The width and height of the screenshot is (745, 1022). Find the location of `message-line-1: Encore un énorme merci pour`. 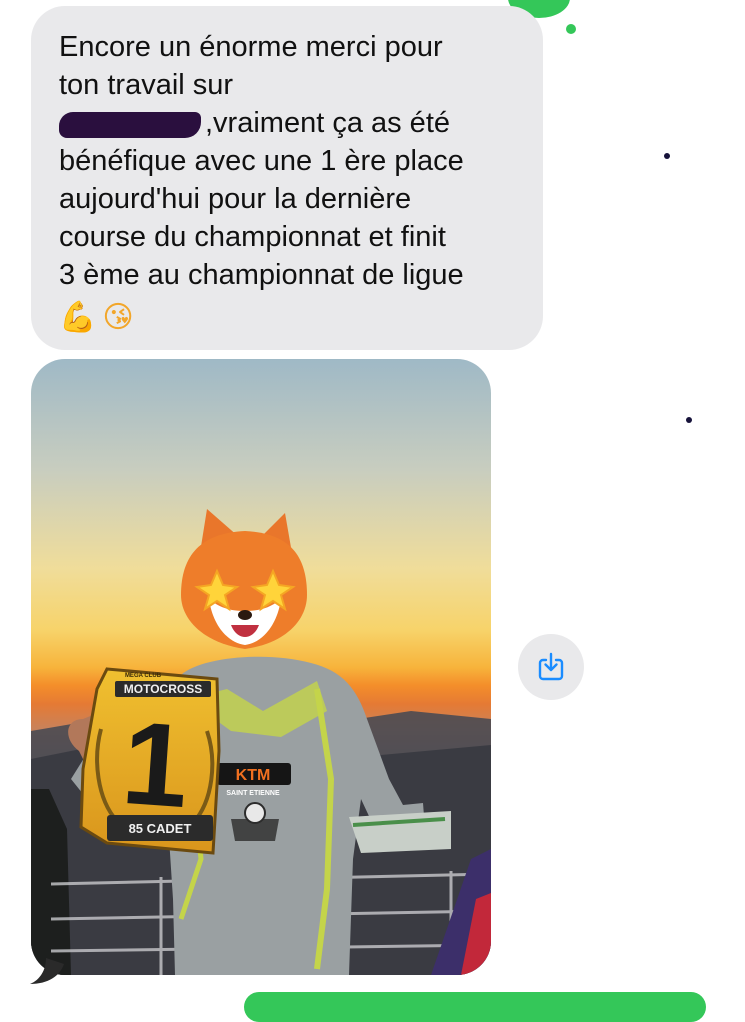

message-line-1: Encore un énorme merci pour is located at coordinates (251, 47).